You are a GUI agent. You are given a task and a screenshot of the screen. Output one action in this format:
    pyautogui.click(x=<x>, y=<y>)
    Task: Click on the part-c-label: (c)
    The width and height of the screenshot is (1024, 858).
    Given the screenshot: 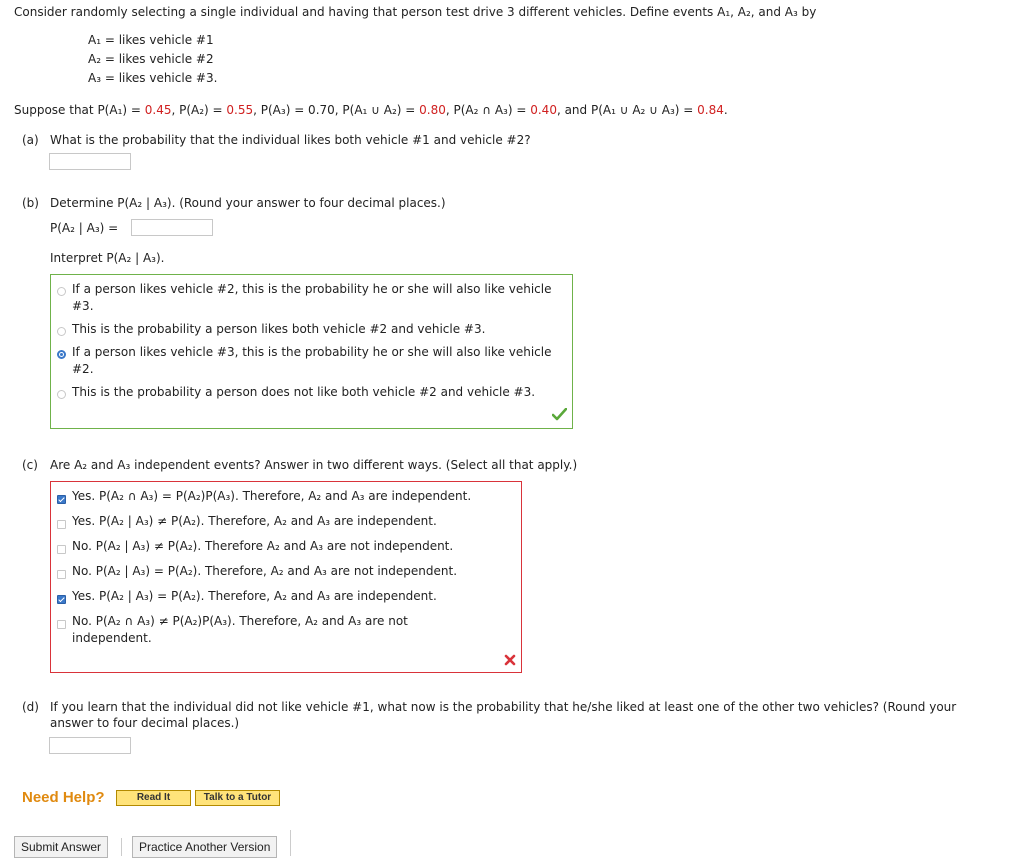 What is the action you would take?
    pyautogui.click(x=30, y=465)
    